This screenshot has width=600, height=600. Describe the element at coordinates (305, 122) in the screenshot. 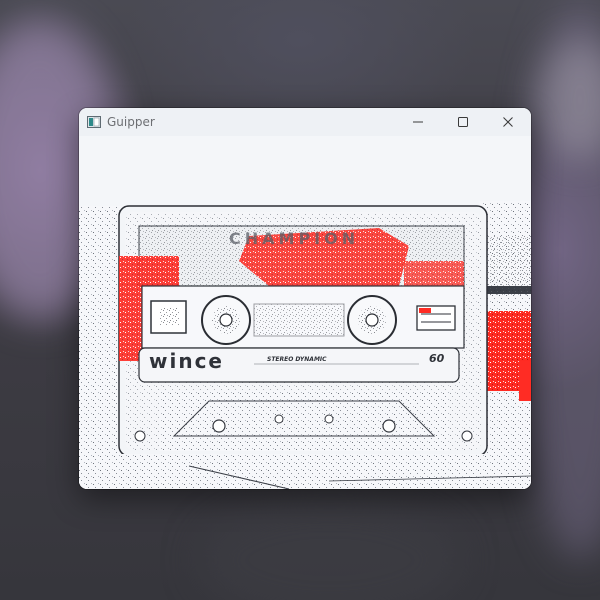

I see `title-bar: Guipper` at that location.